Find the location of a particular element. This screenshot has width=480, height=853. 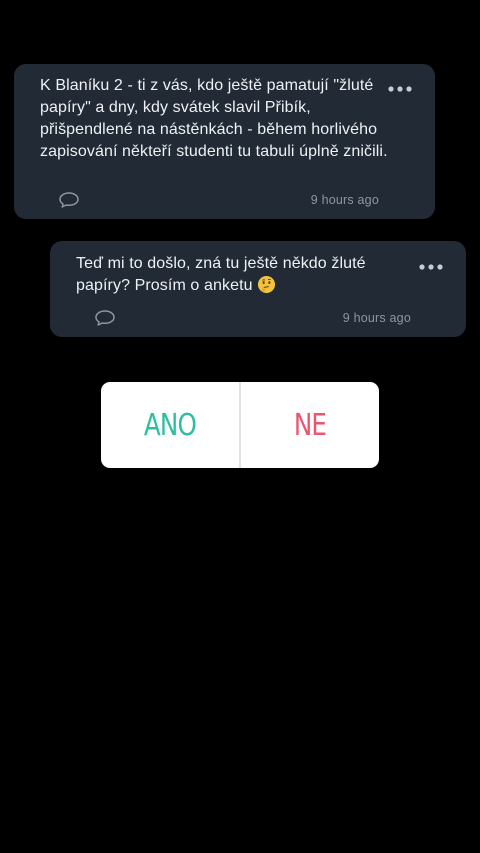

poll-option-yes-button: ANO is located at coordinates (170, 425).